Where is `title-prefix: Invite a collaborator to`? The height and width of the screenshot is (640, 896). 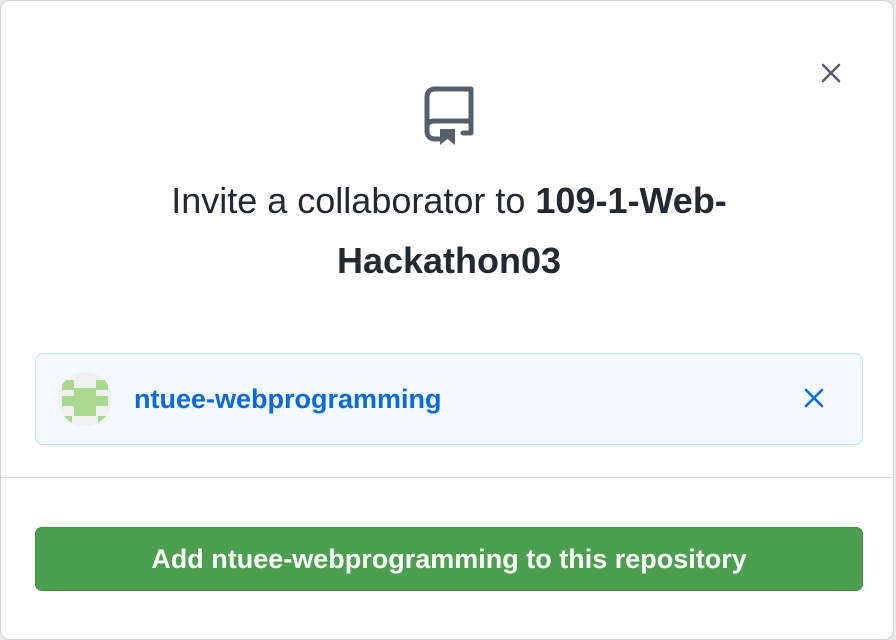 title-prefix: Invite a collaborator to is located at coordinates (353, 200).